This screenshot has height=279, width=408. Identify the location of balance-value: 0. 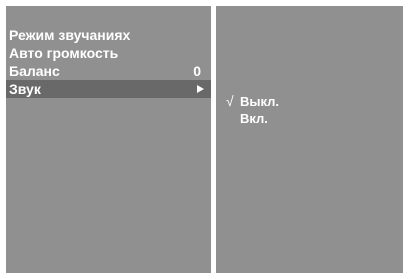
(197, 71).